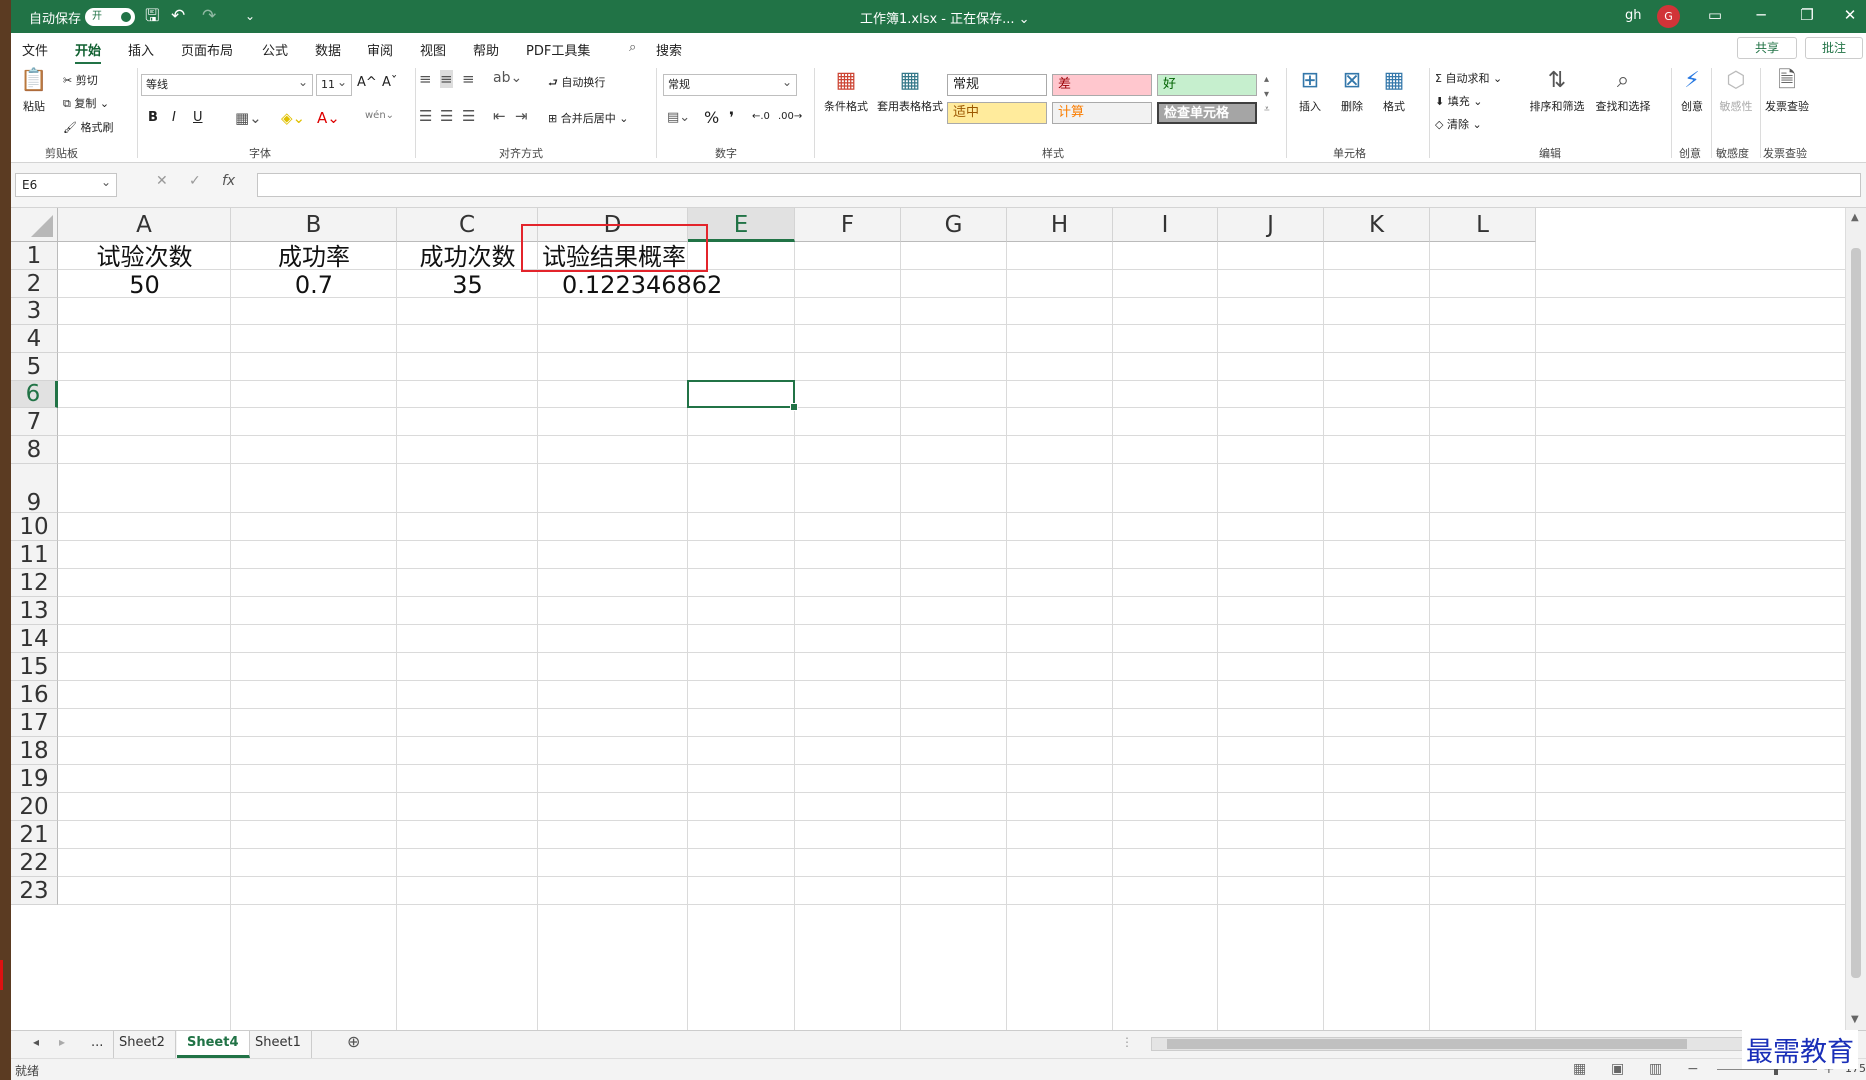  I want to click on align-right-icon: ☰, so click(468, 116).